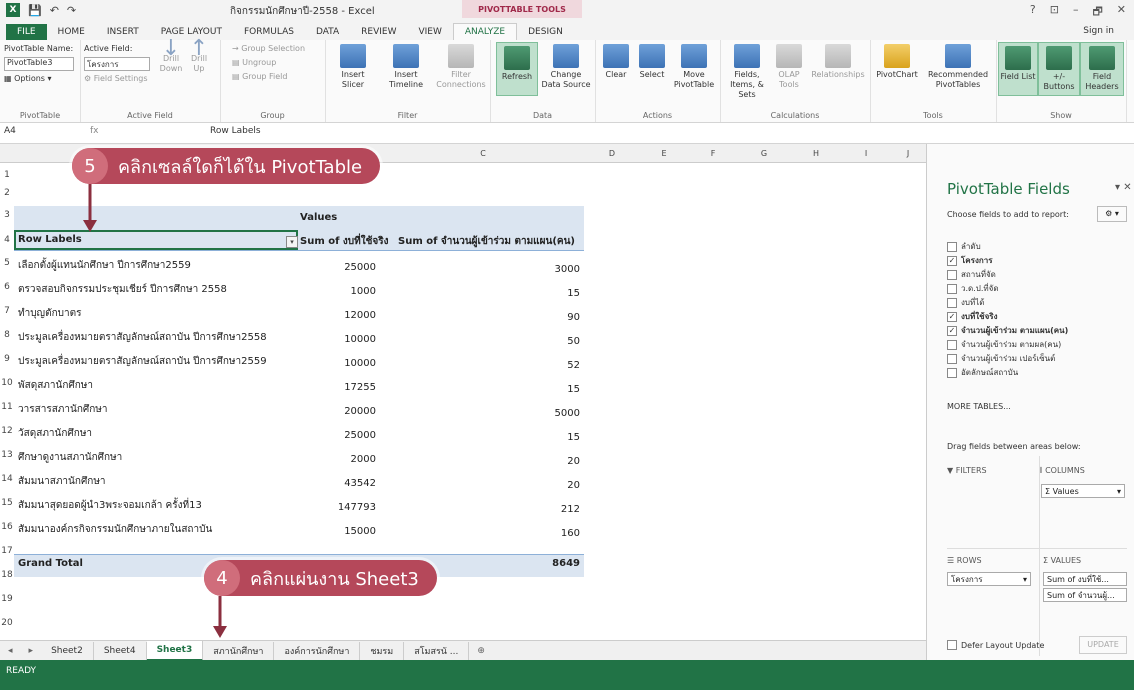 The image size is (1134, 690). What do you see at coordinates (268, 48) in the screenshot?
I see `group-selection-button: → Group Selection` at bounding box center [268, 48].